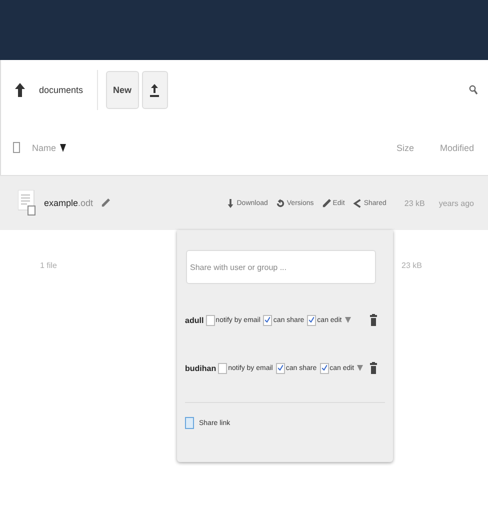 Image resolution: width=488 pixels, height=525 pixels. Describe the element at coordinates (28, 203) in the screenshot. I see `document-icon` at that location.